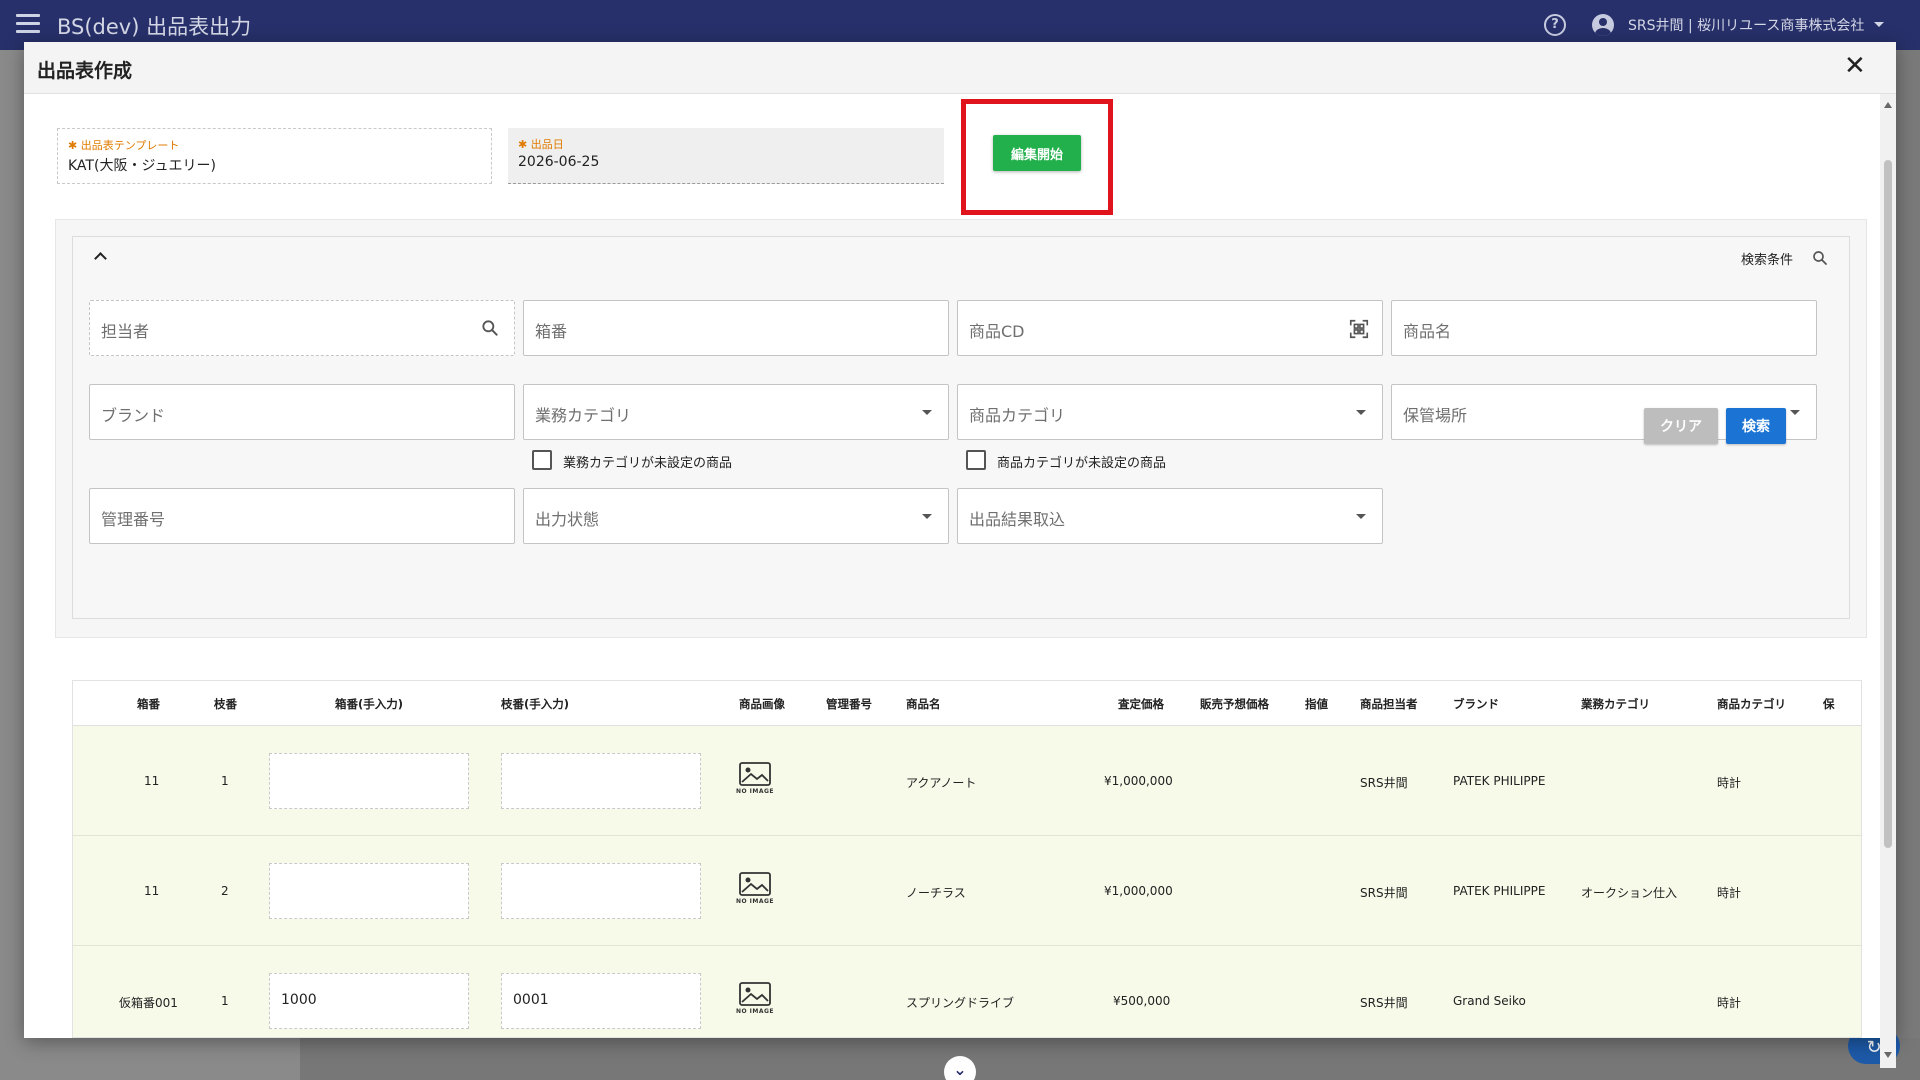 This screenshot has width=1920, height=1080. Describe the element at coordinates (976, 460) in the screenshot. I see `product-category-unset-checkbox` at that location.